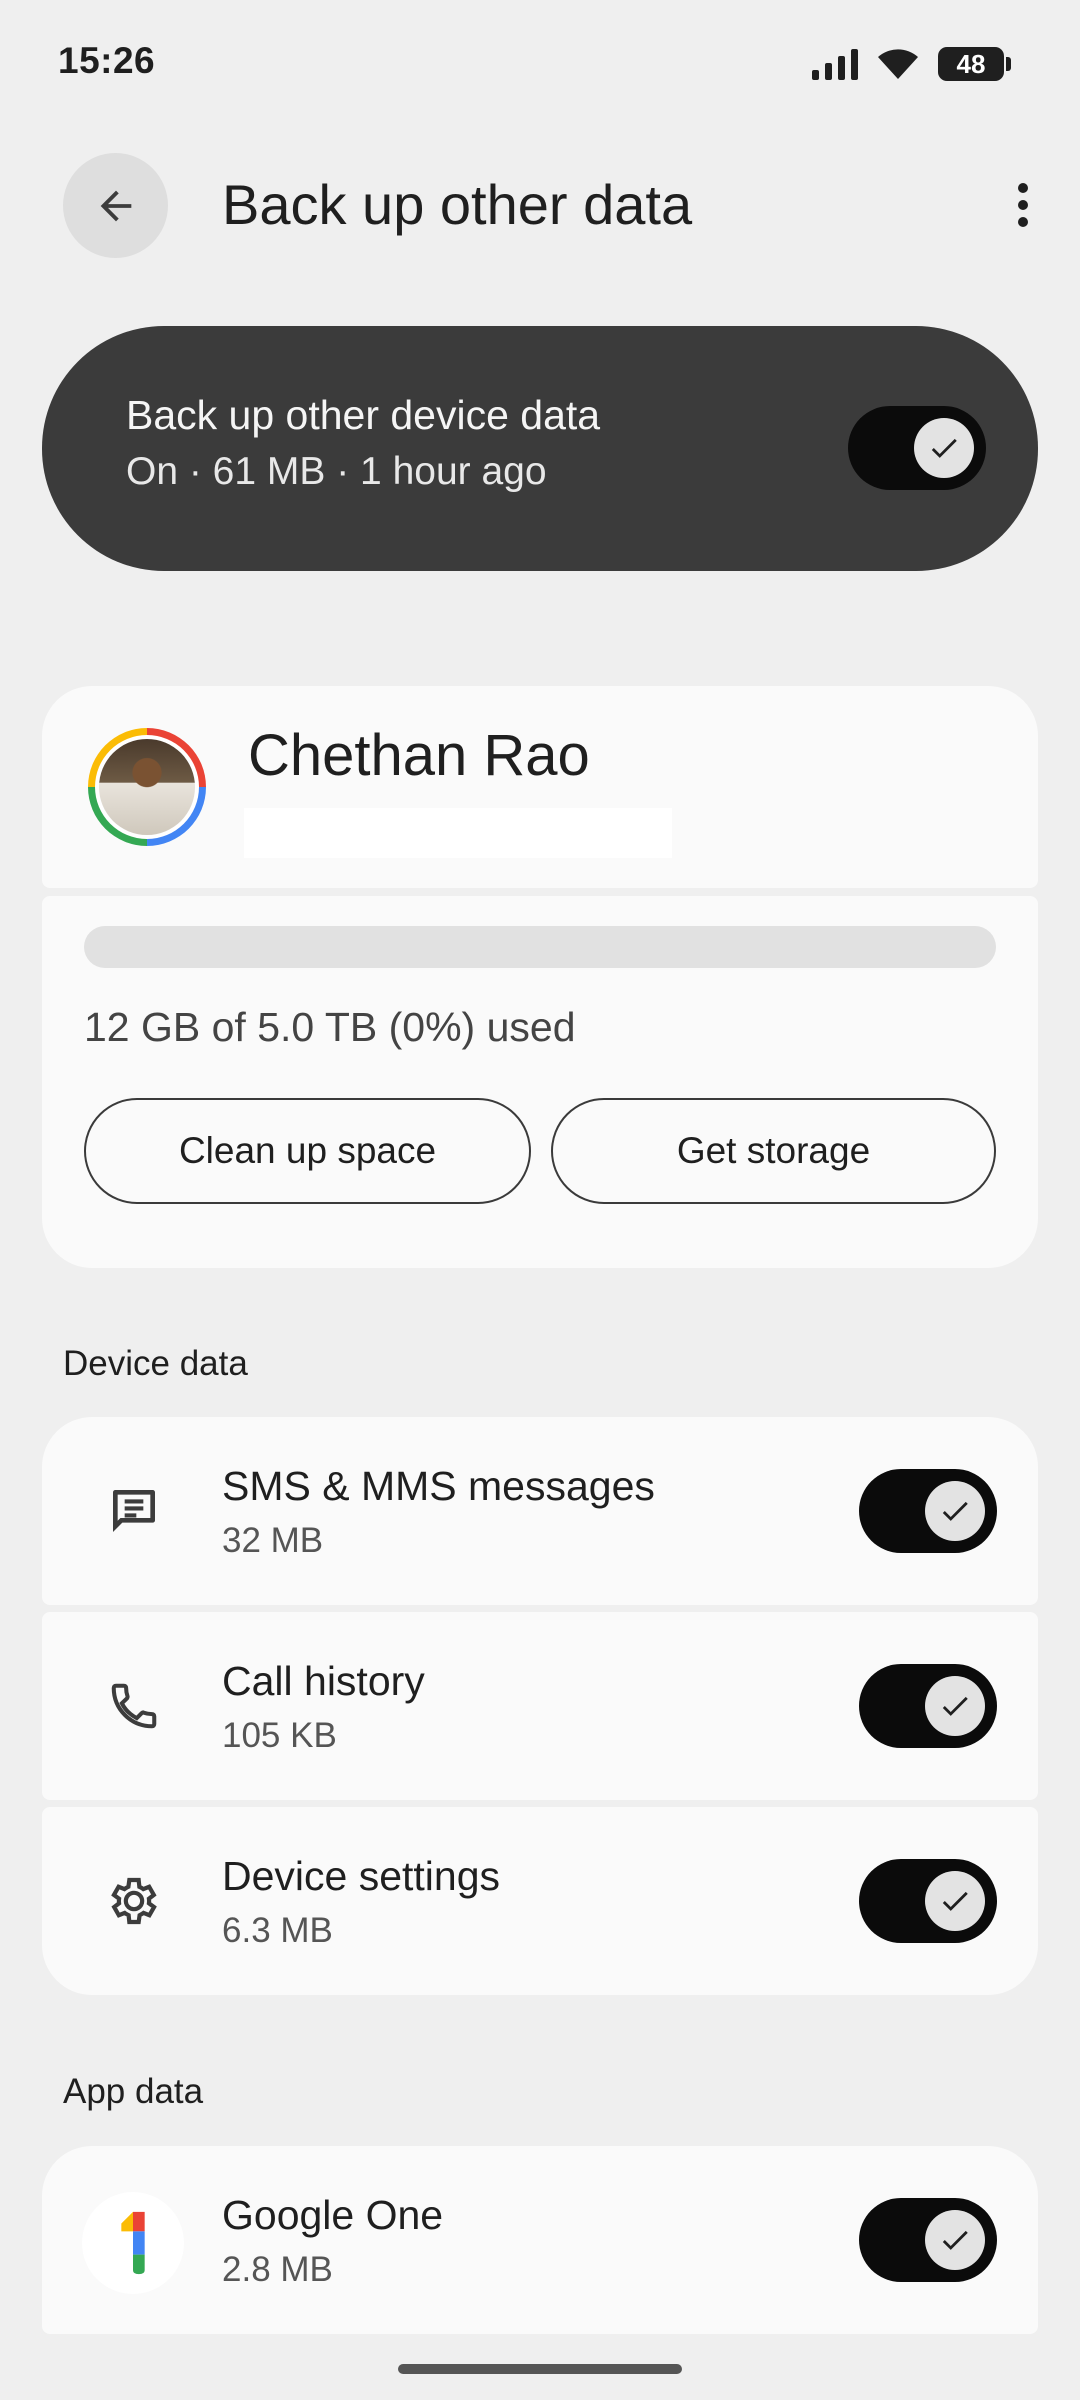  What do you see at coordinates (134, 1901) in the screenshot?
I see `gear-icon` at bounding box center [134, 1901].